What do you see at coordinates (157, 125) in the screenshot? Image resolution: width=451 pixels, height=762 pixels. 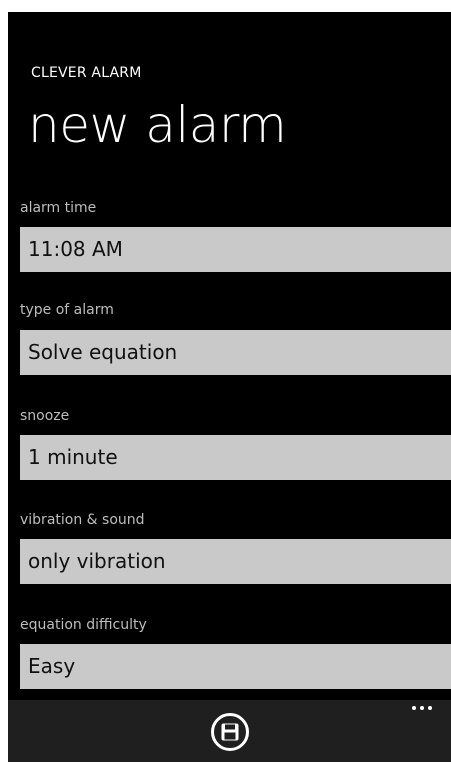 I see `page-title: new alarm` at bounding box center [157, 125].